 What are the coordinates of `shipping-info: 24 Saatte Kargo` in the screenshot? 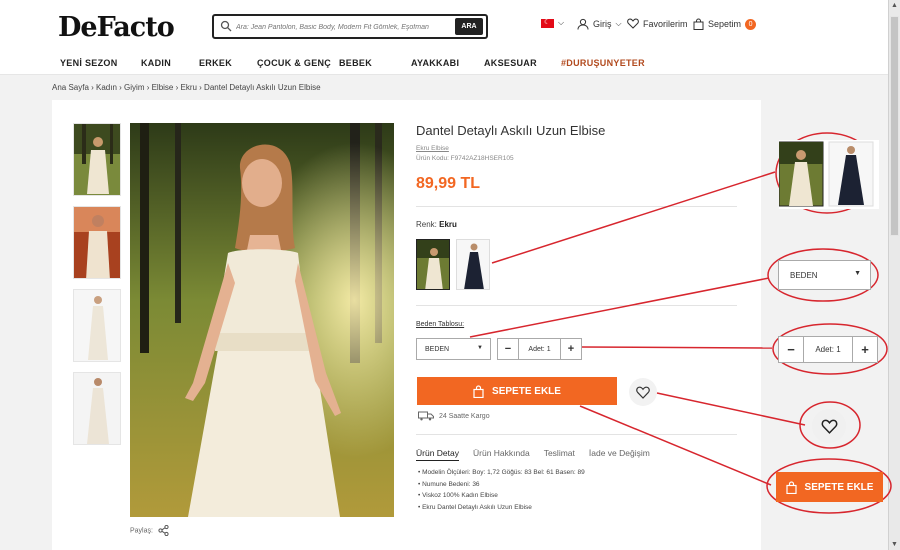 It's located at (454, 416).